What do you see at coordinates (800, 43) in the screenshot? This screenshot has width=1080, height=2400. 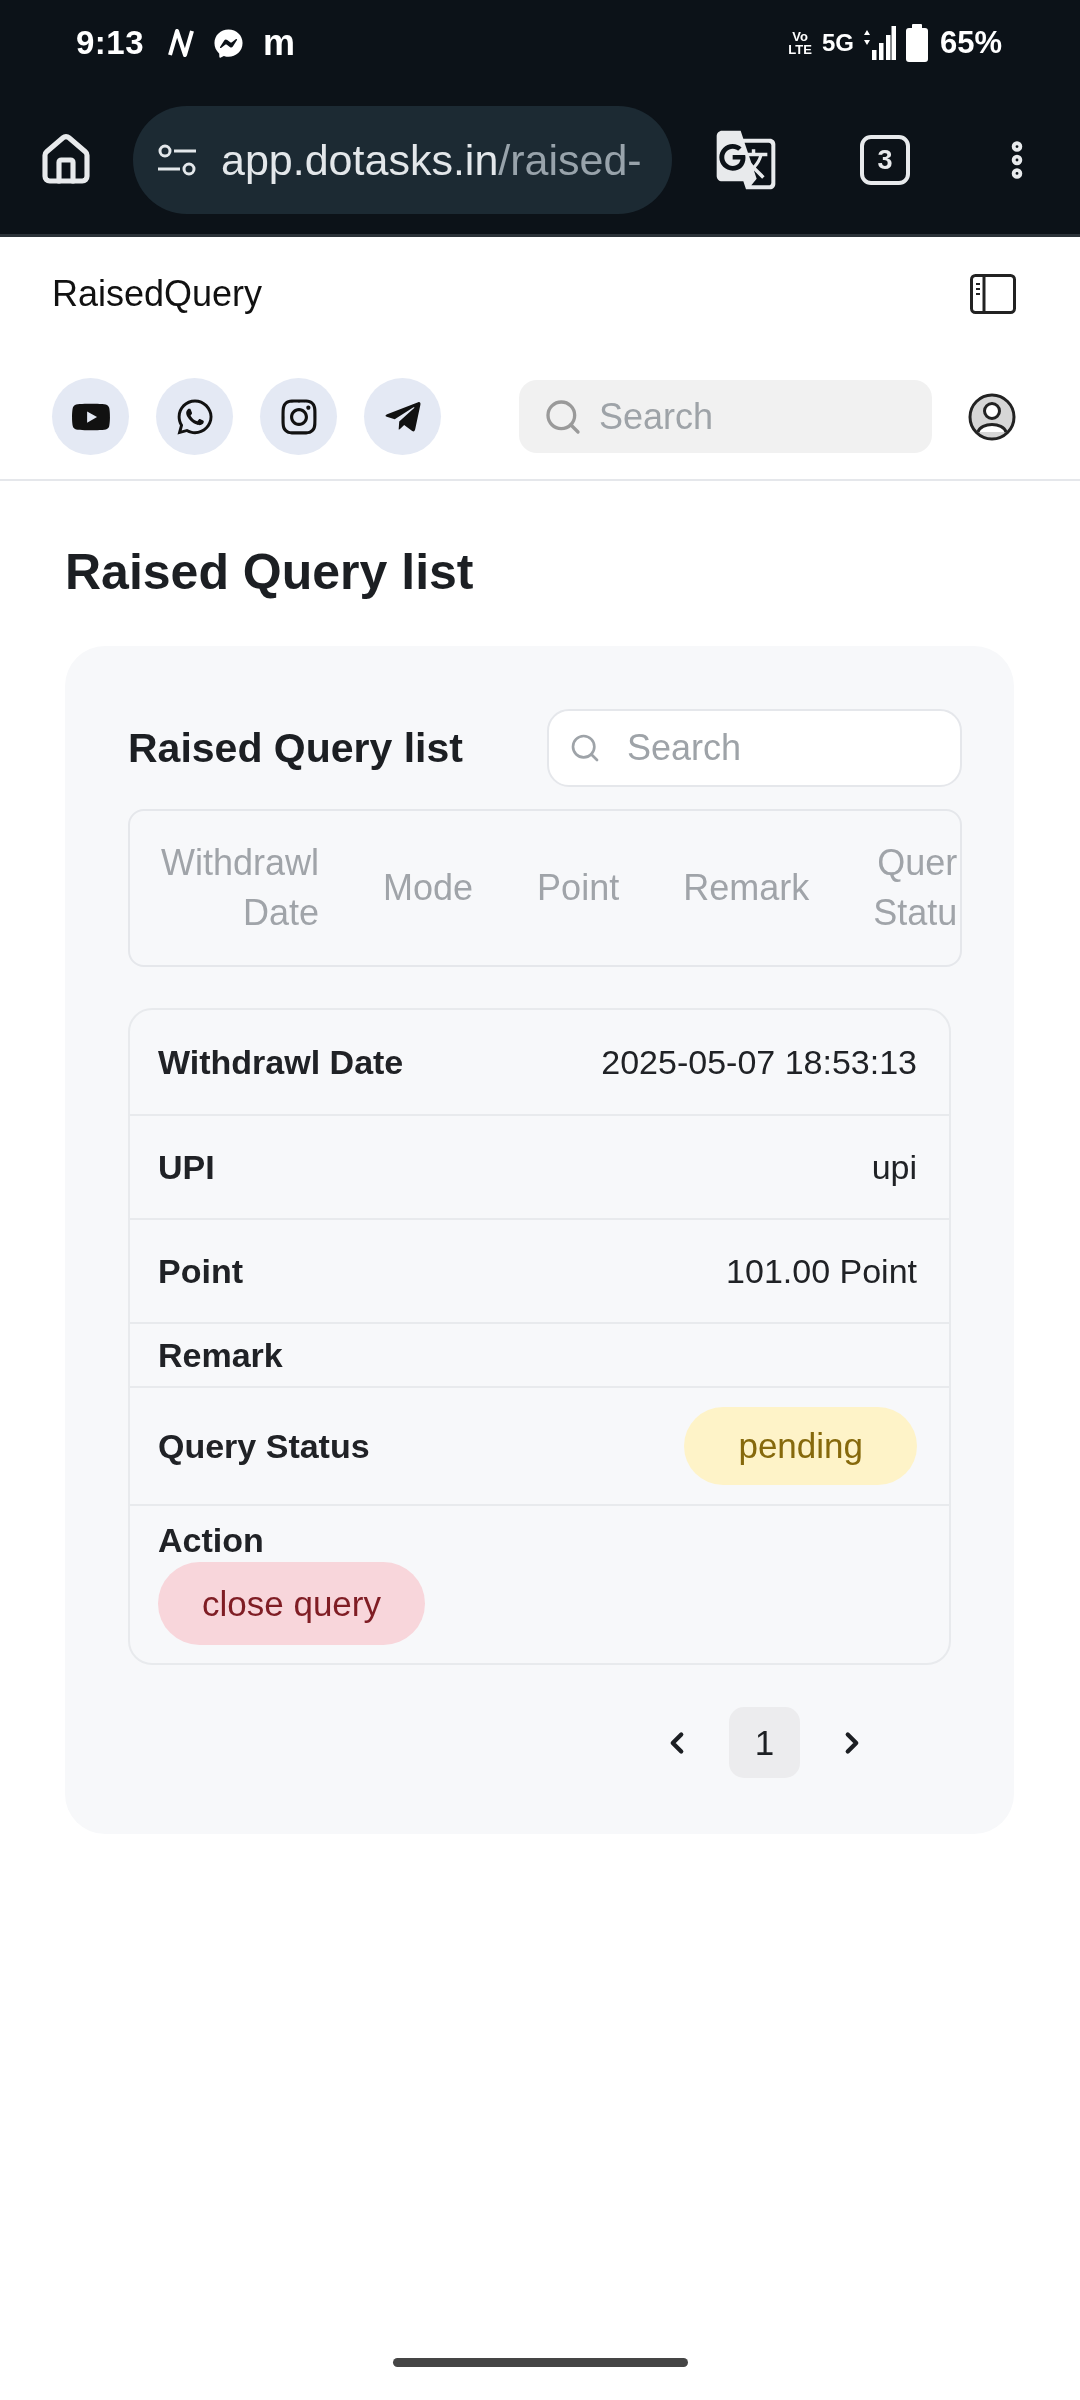 I see `volte-label: Vo LTE` at bounding box center [800, 43].